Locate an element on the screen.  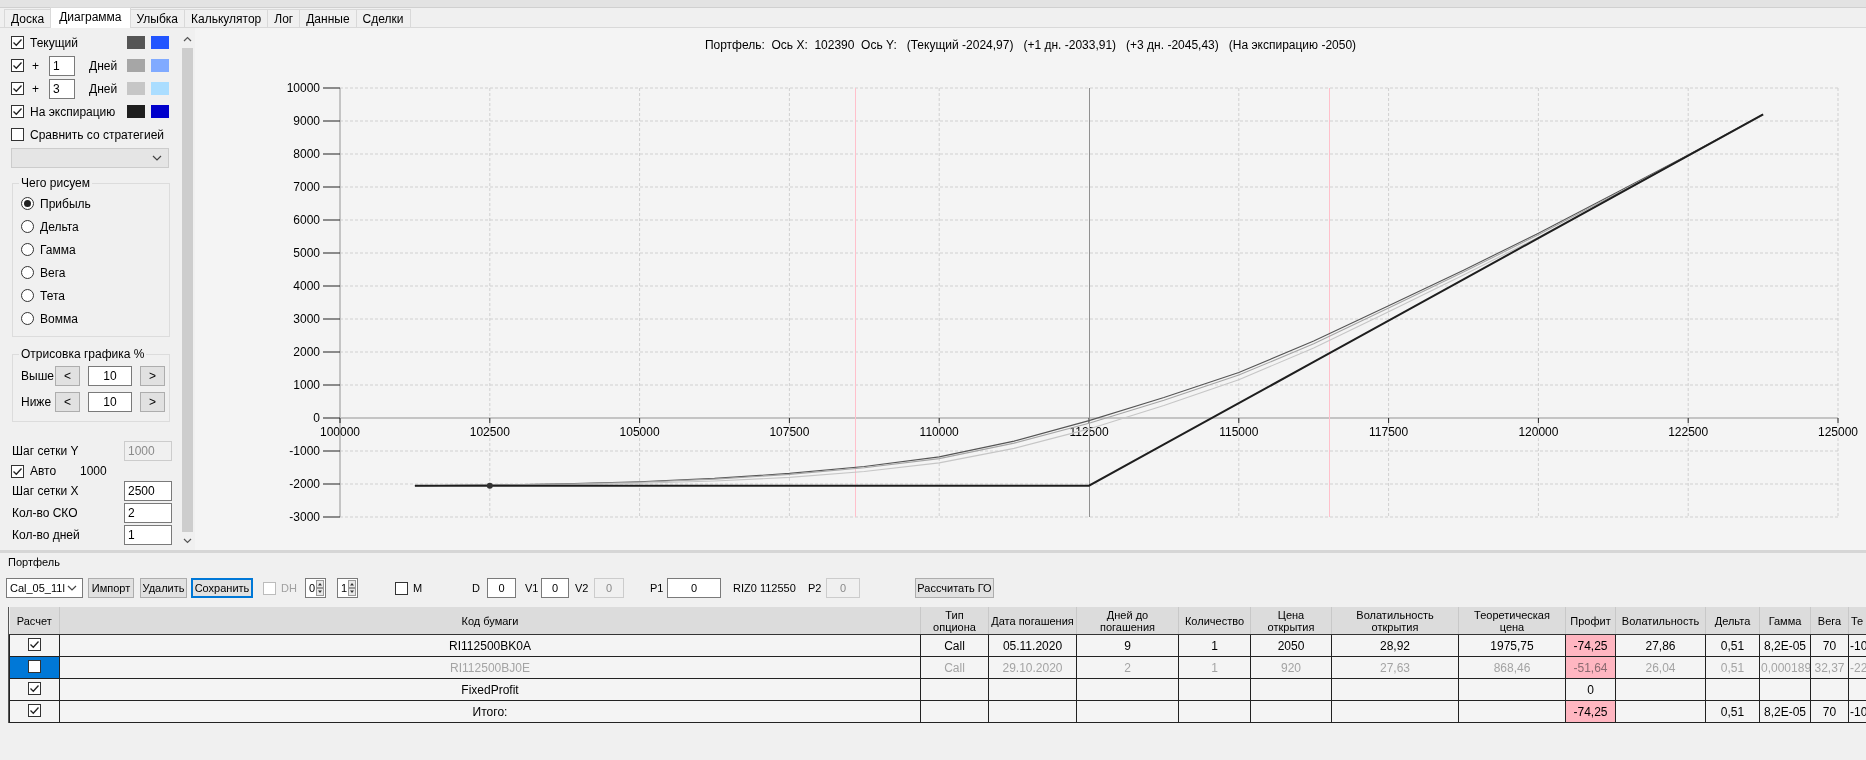
spin-box: 0 is located at coordinates (315, 588).